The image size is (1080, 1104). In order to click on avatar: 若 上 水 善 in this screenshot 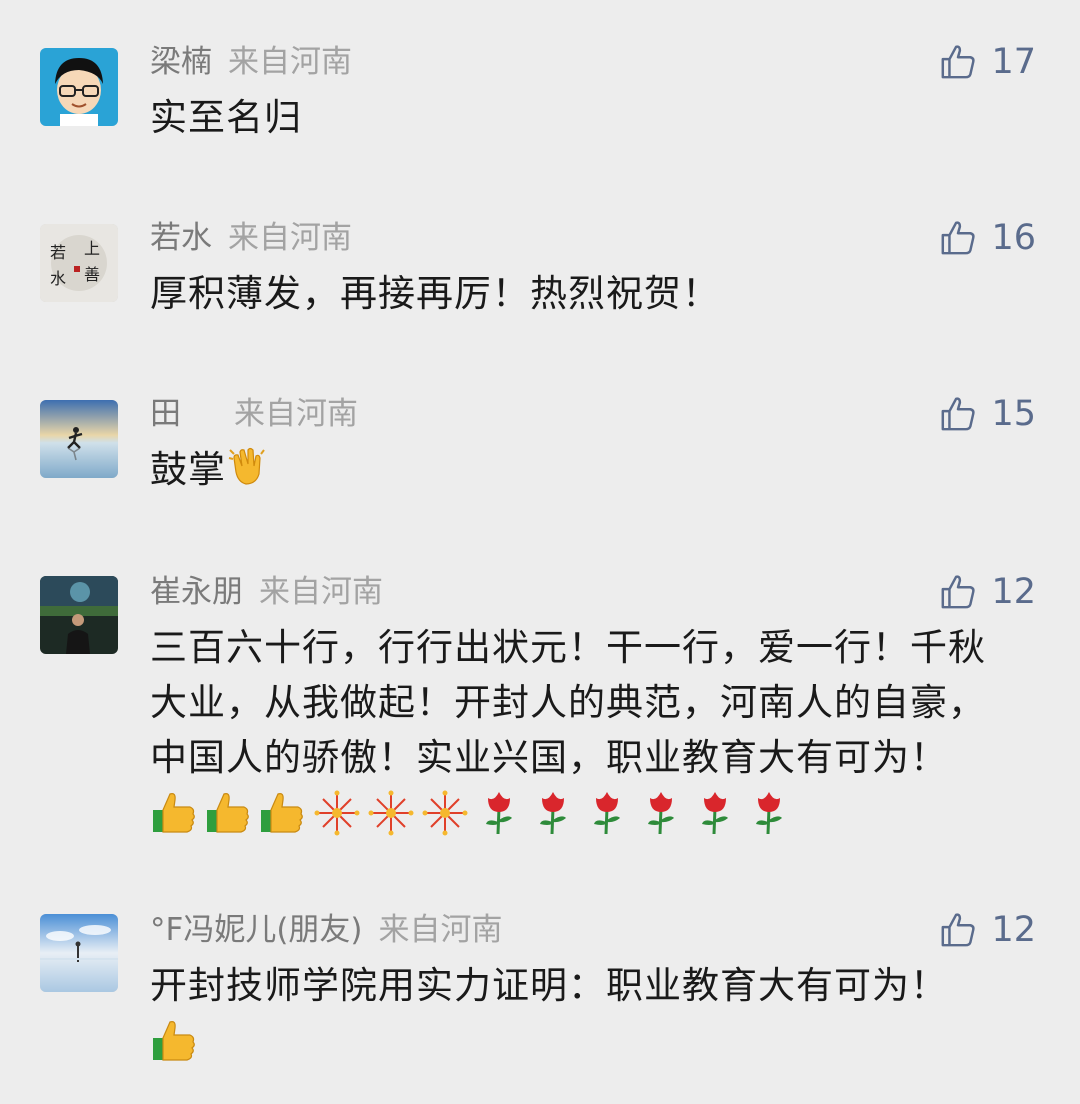, I will do `click(79, 263)`.